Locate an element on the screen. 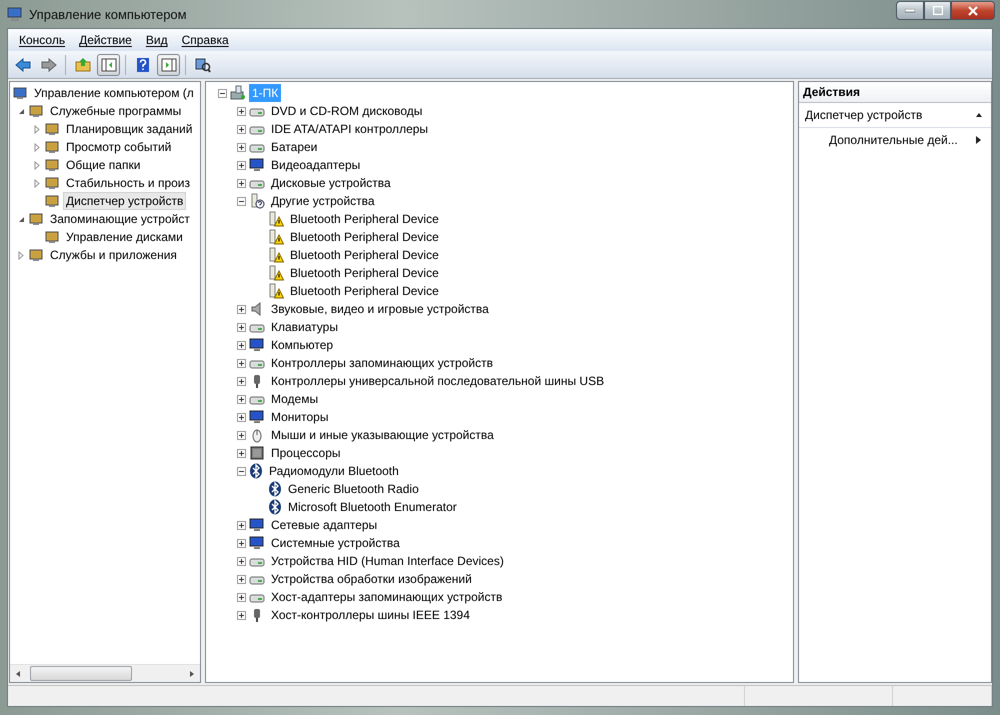 This screenshot has width=1000, height=715. device-tree-item: Сетевые адаптеры is located at coordinates (324, 525).